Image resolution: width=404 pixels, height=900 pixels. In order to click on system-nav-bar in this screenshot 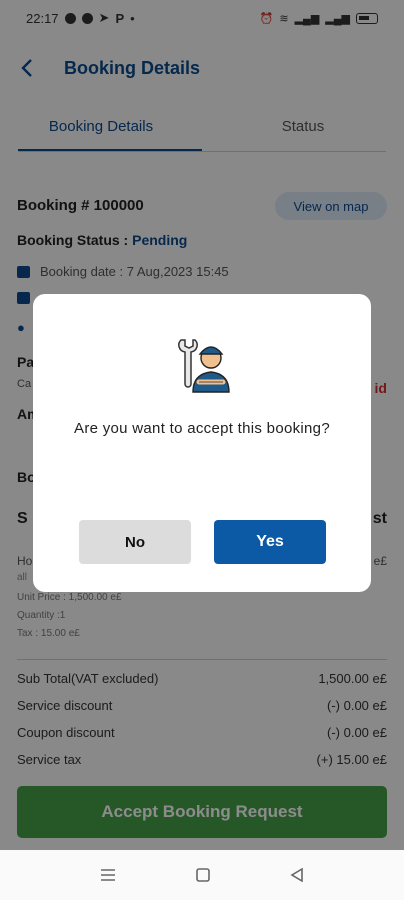, I will do `click(202, 875)`.